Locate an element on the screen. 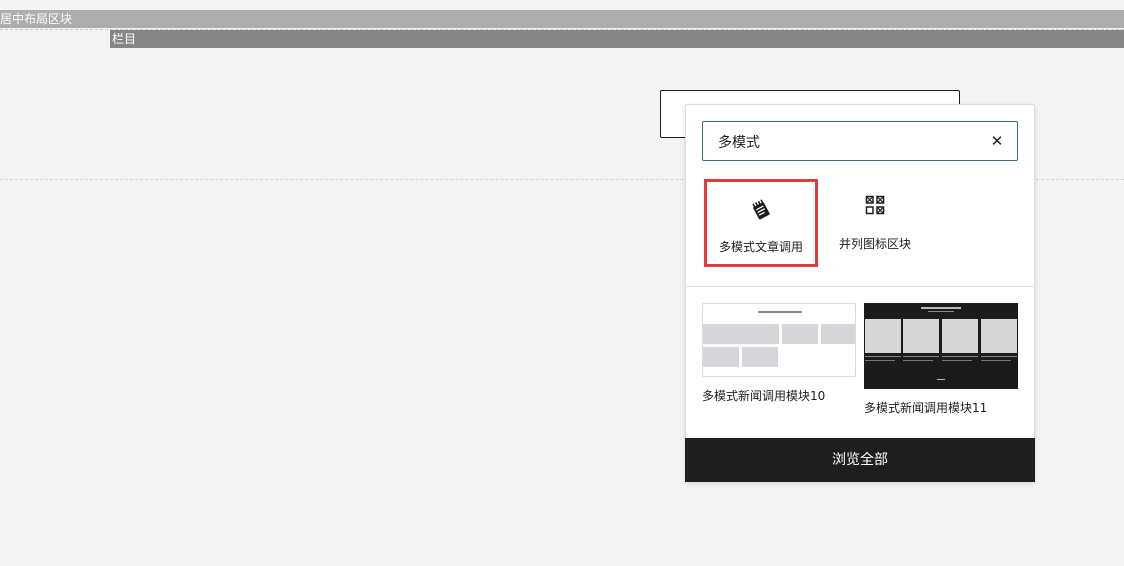 This screenshot has height=566, width=1124. pattern-item-news-10: 多模式新闻调用模块10 is located at coordinates (779, 353).